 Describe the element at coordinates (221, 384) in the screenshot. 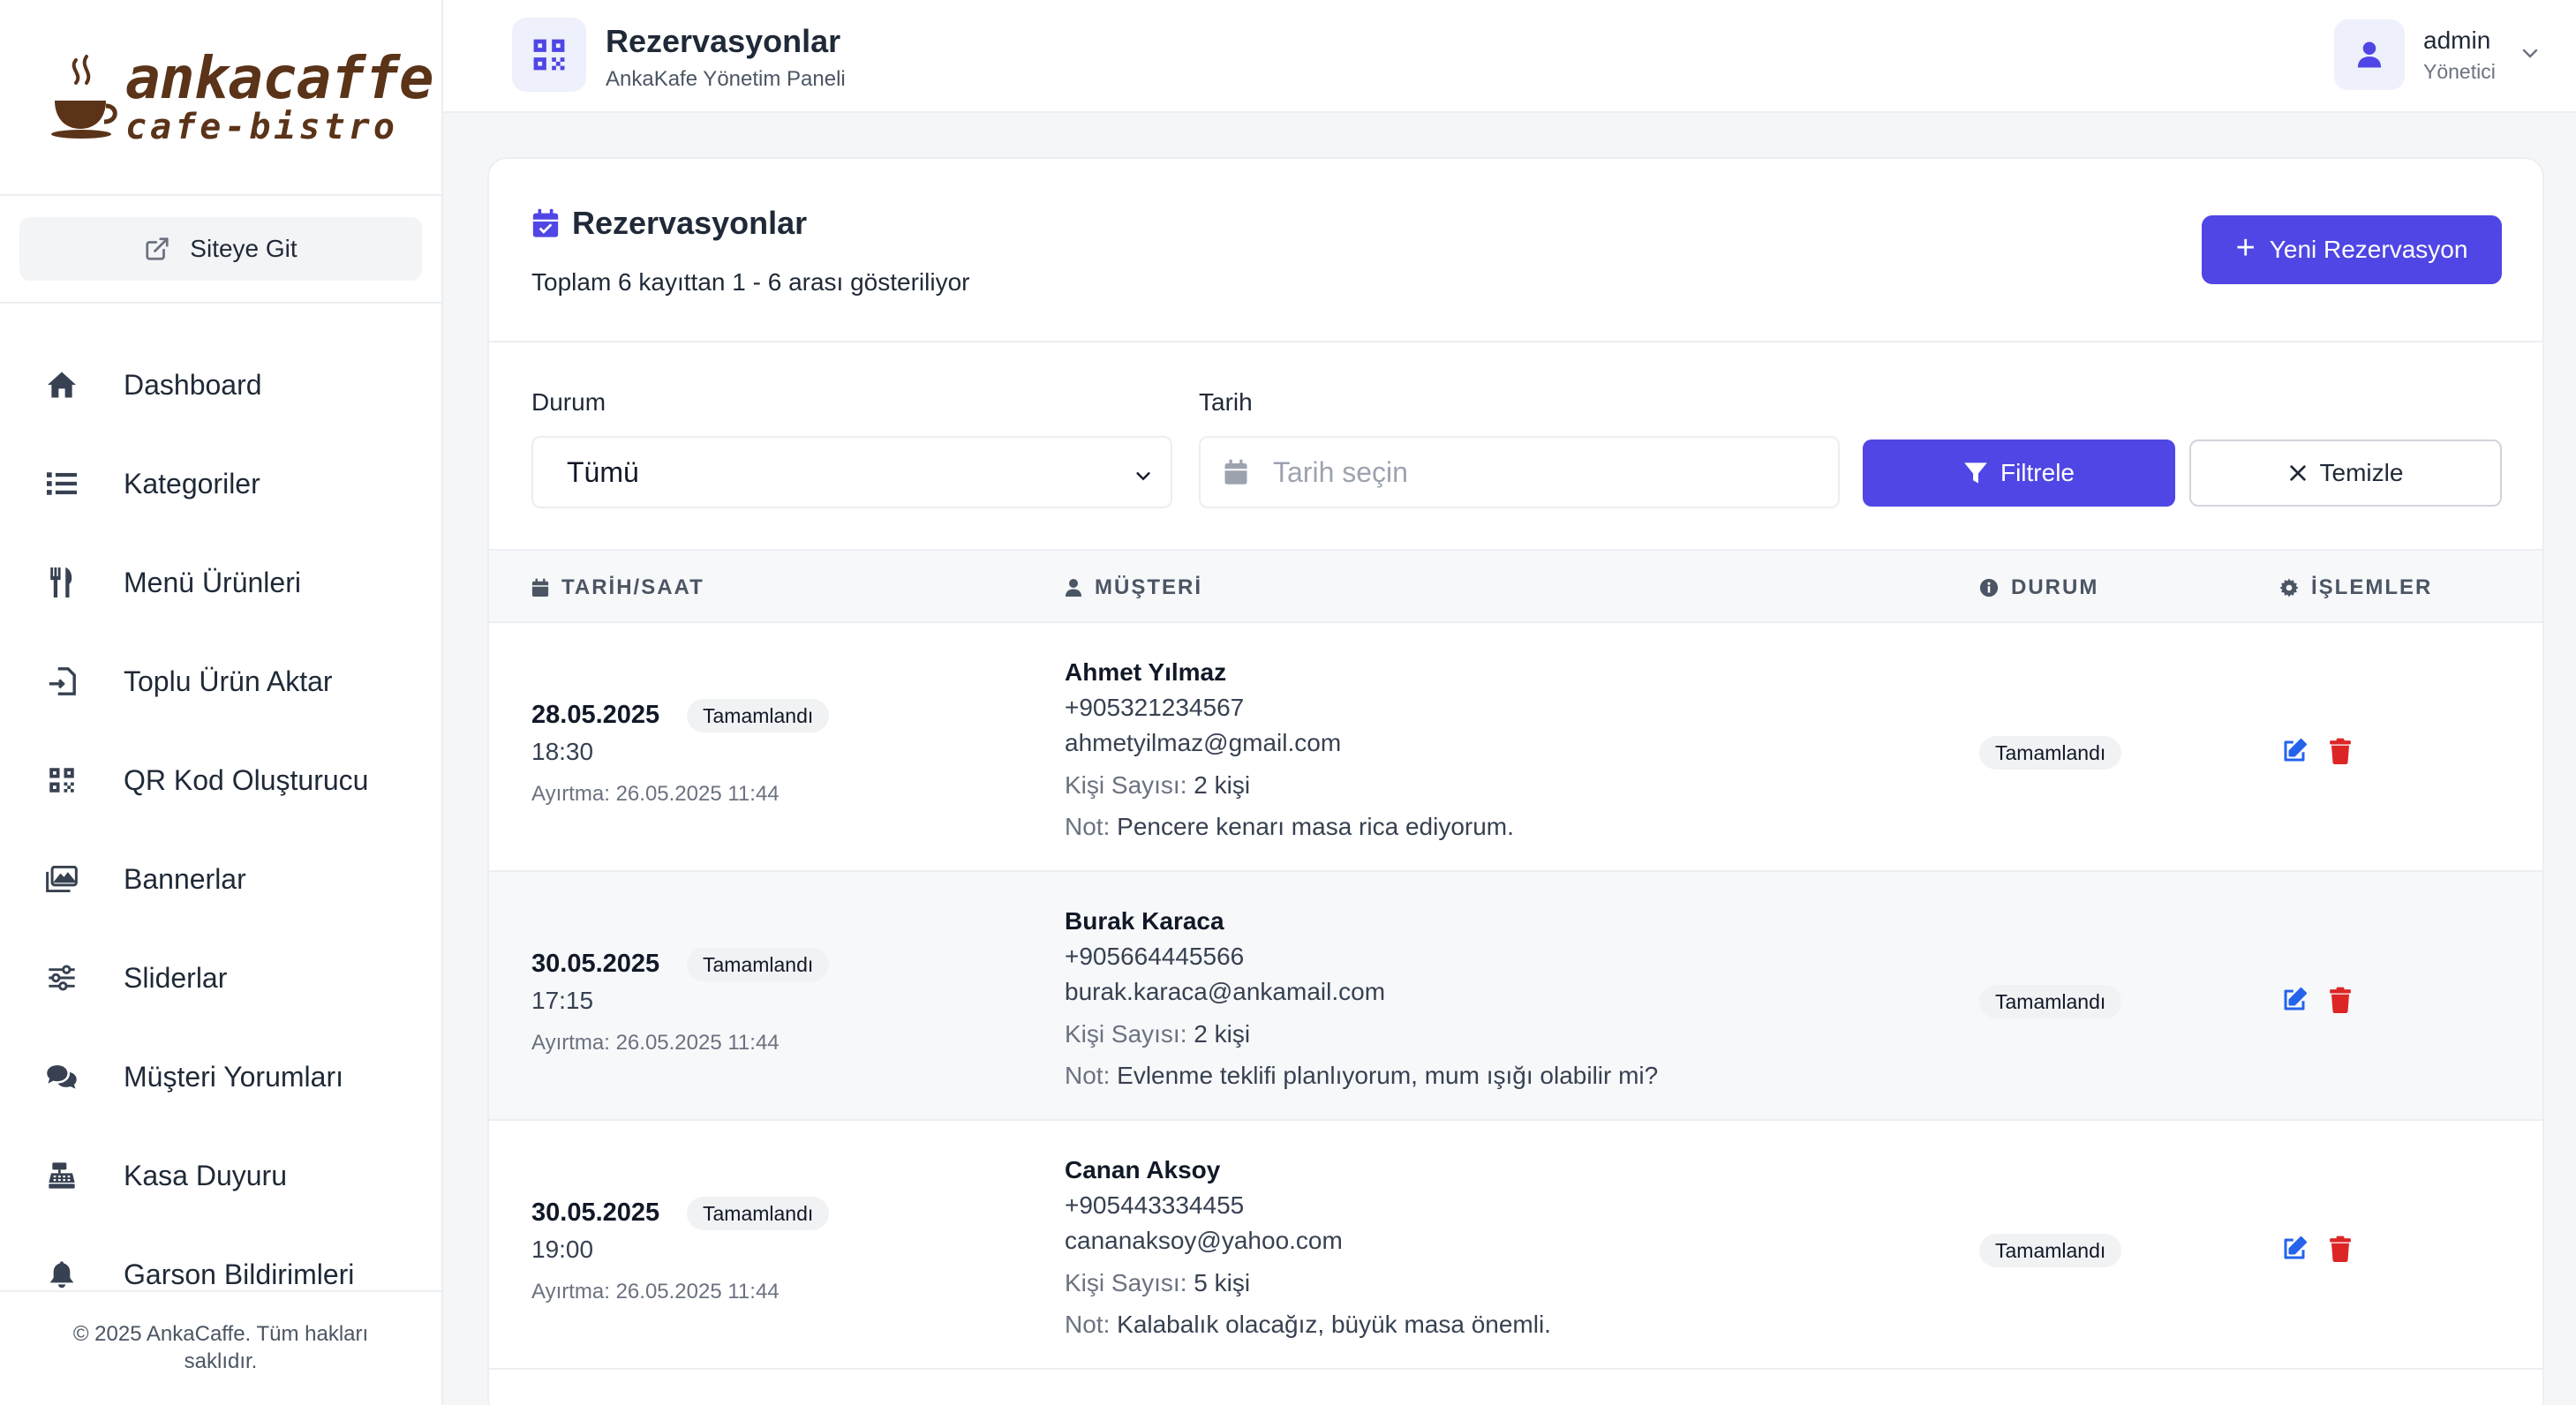

I see `sidebar-item-dashboard: Dashboard` at that location.